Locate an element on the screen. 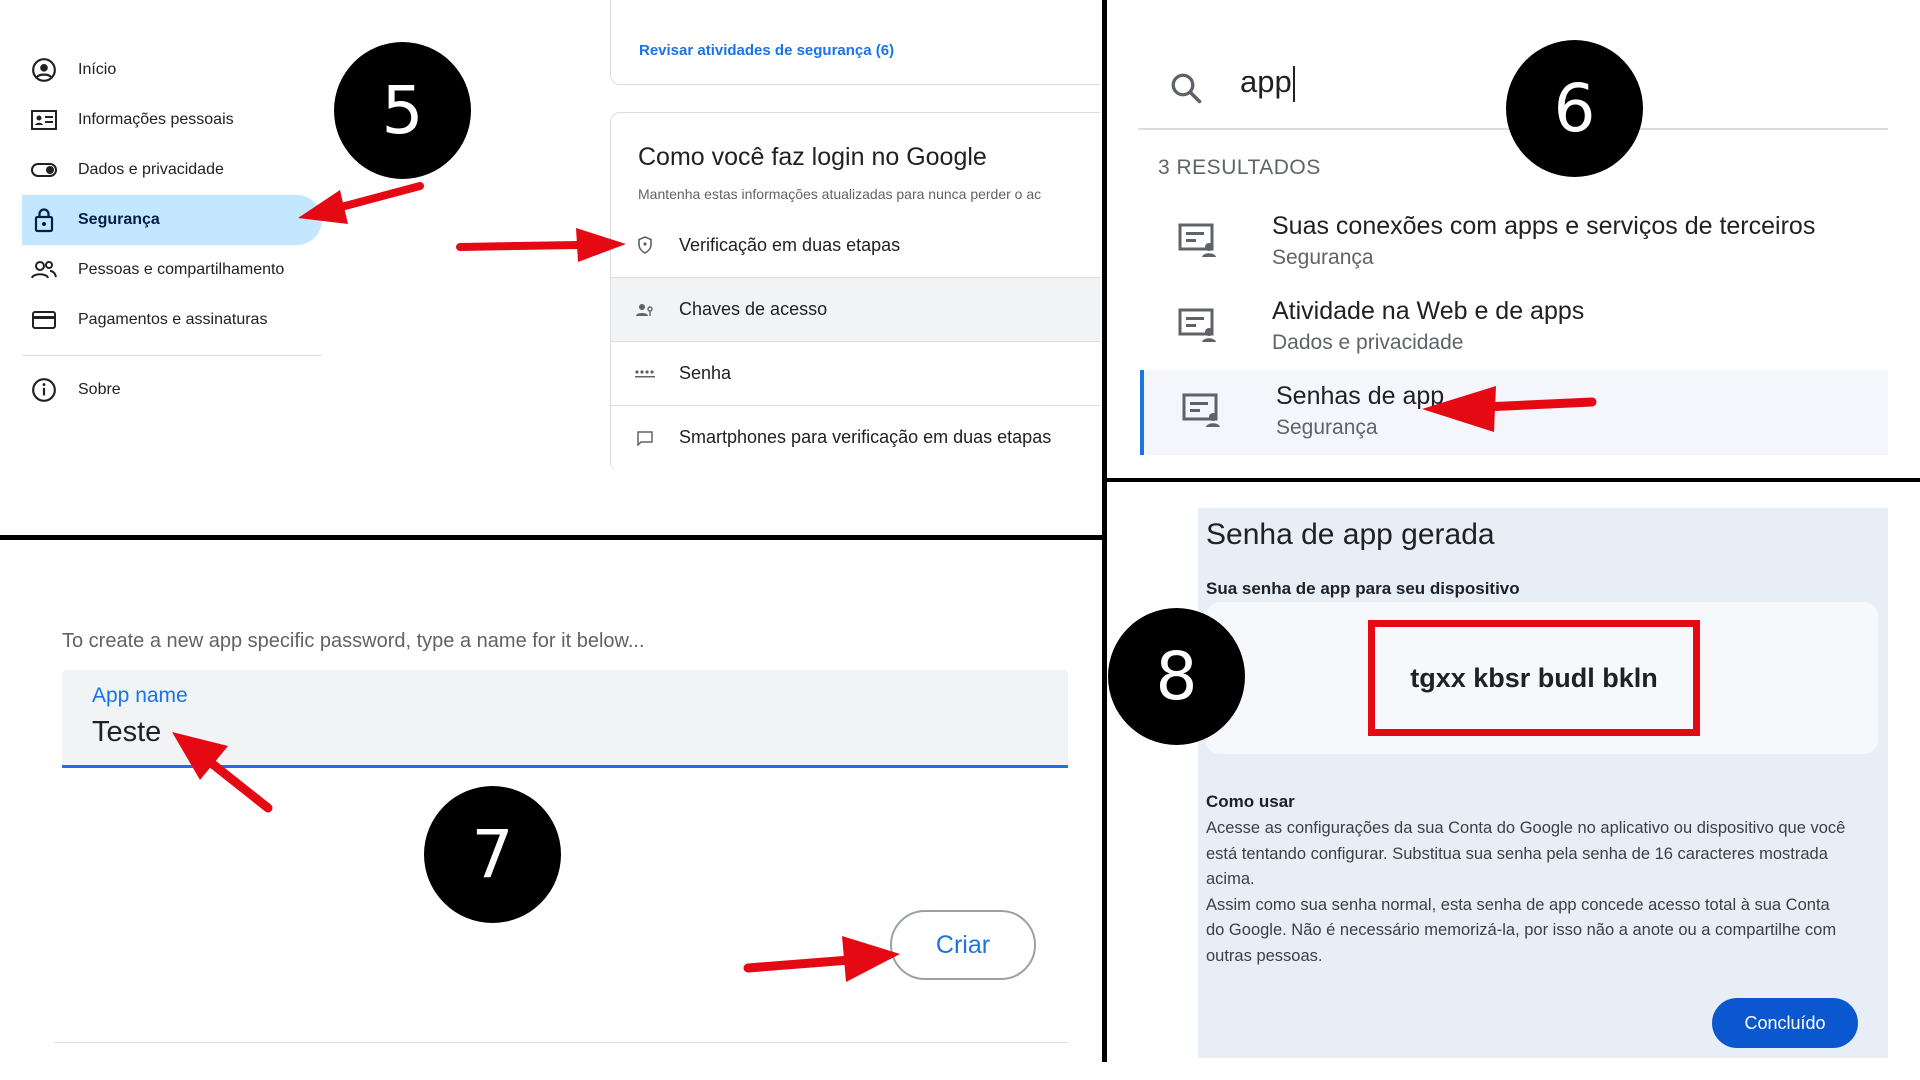 The width and height of the screenshot is (1920, 1080). app-name-input: Teste is located at coordinates (126, 732).